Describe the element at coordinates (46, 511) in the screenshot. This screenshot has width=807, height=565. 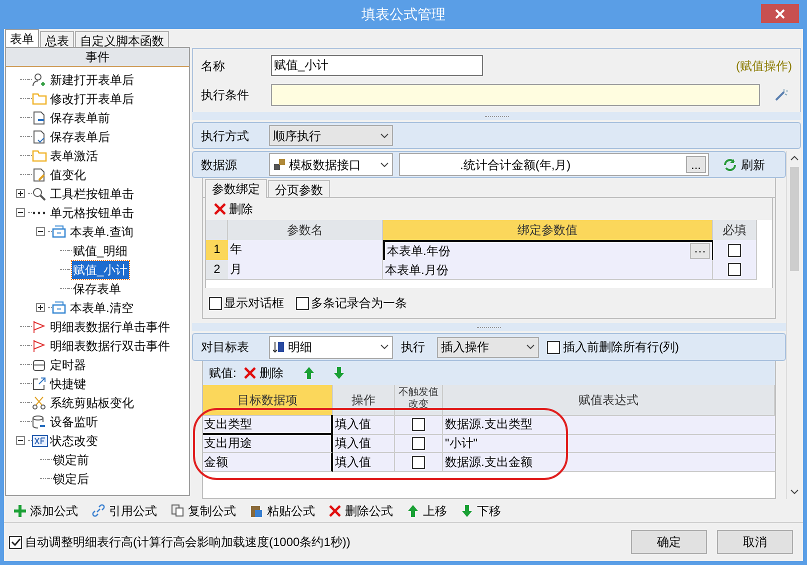
I see `action-button: 添加公式` at that location.